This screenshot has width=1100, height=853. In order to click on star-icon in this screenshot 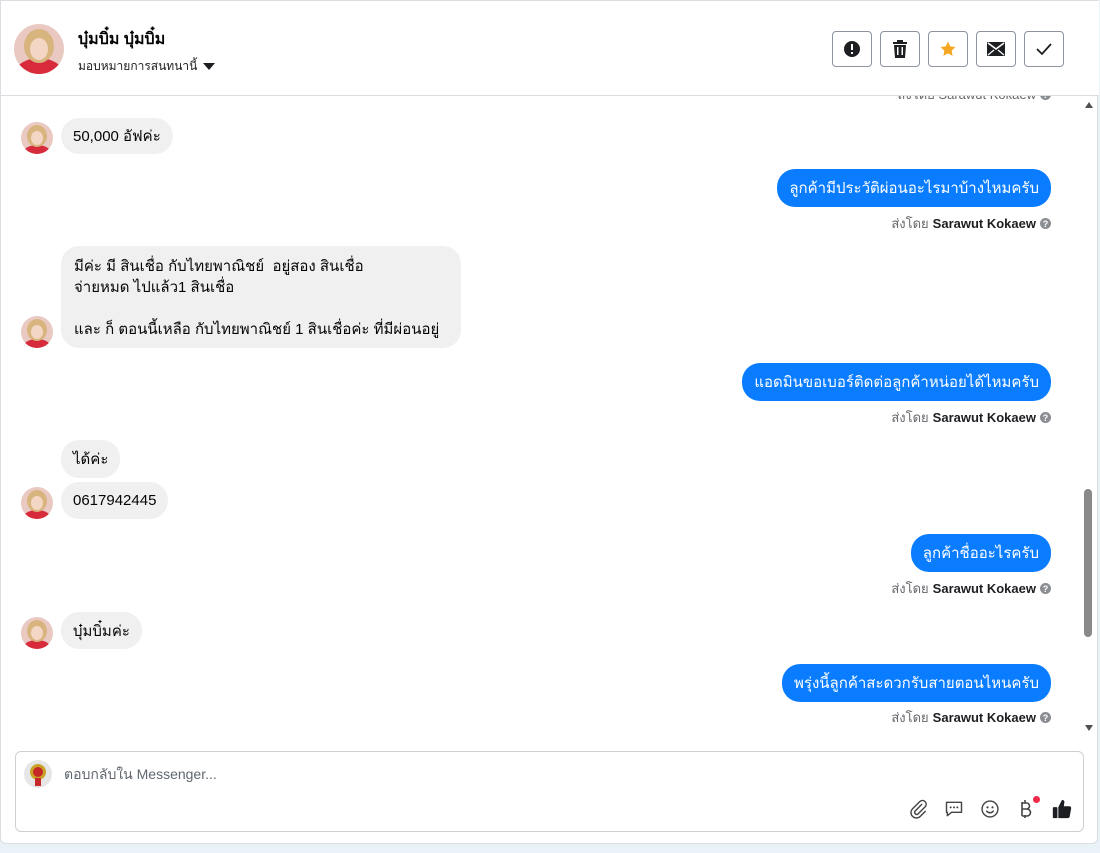, I will do `click(948, 48)`.